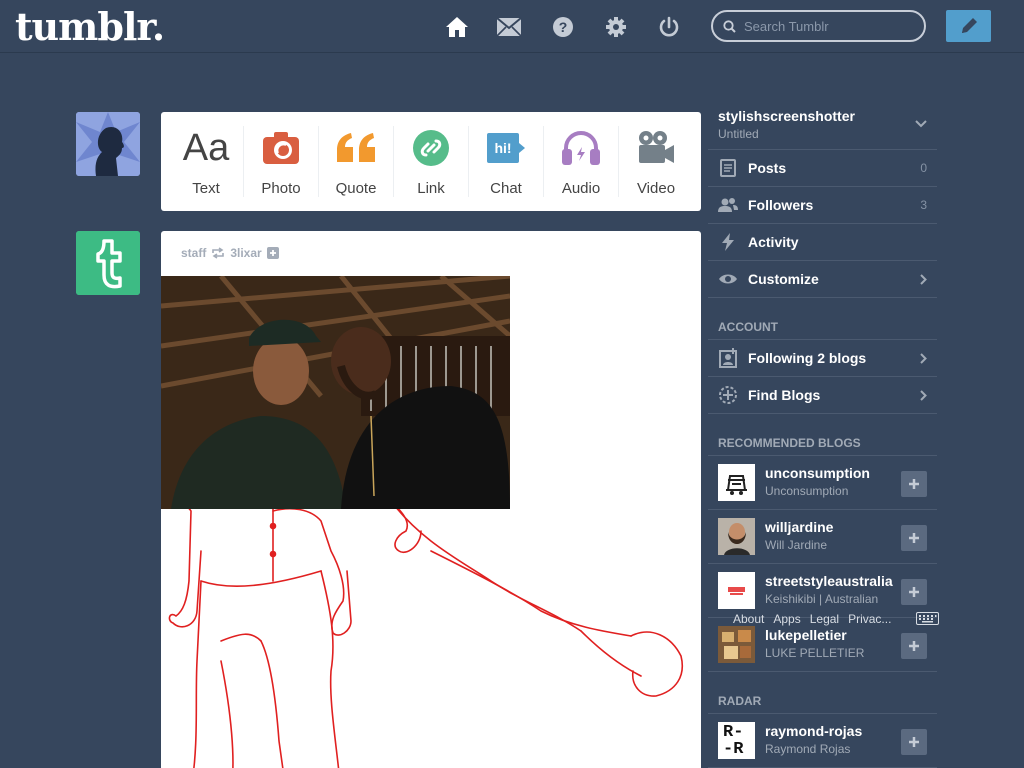  What do you see at coordinates (822, 205) in the screenshot?
I see `sidebar-item-followers: Followers 3` at bounding box center [822, 205].